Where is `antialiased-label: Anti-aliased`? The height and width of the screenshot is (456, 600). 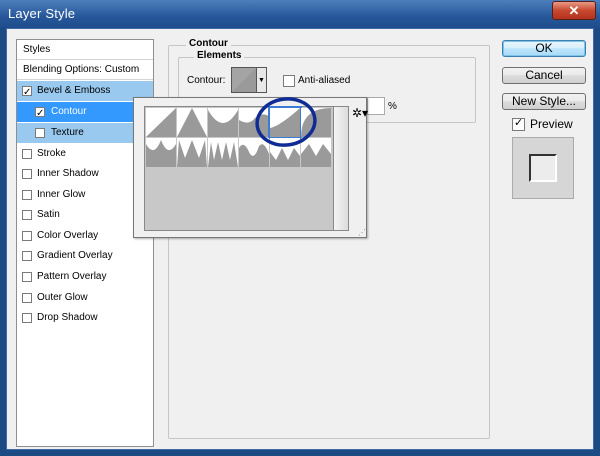 antialiased-label: Anti-aliased is located at coordinates (324, 80).